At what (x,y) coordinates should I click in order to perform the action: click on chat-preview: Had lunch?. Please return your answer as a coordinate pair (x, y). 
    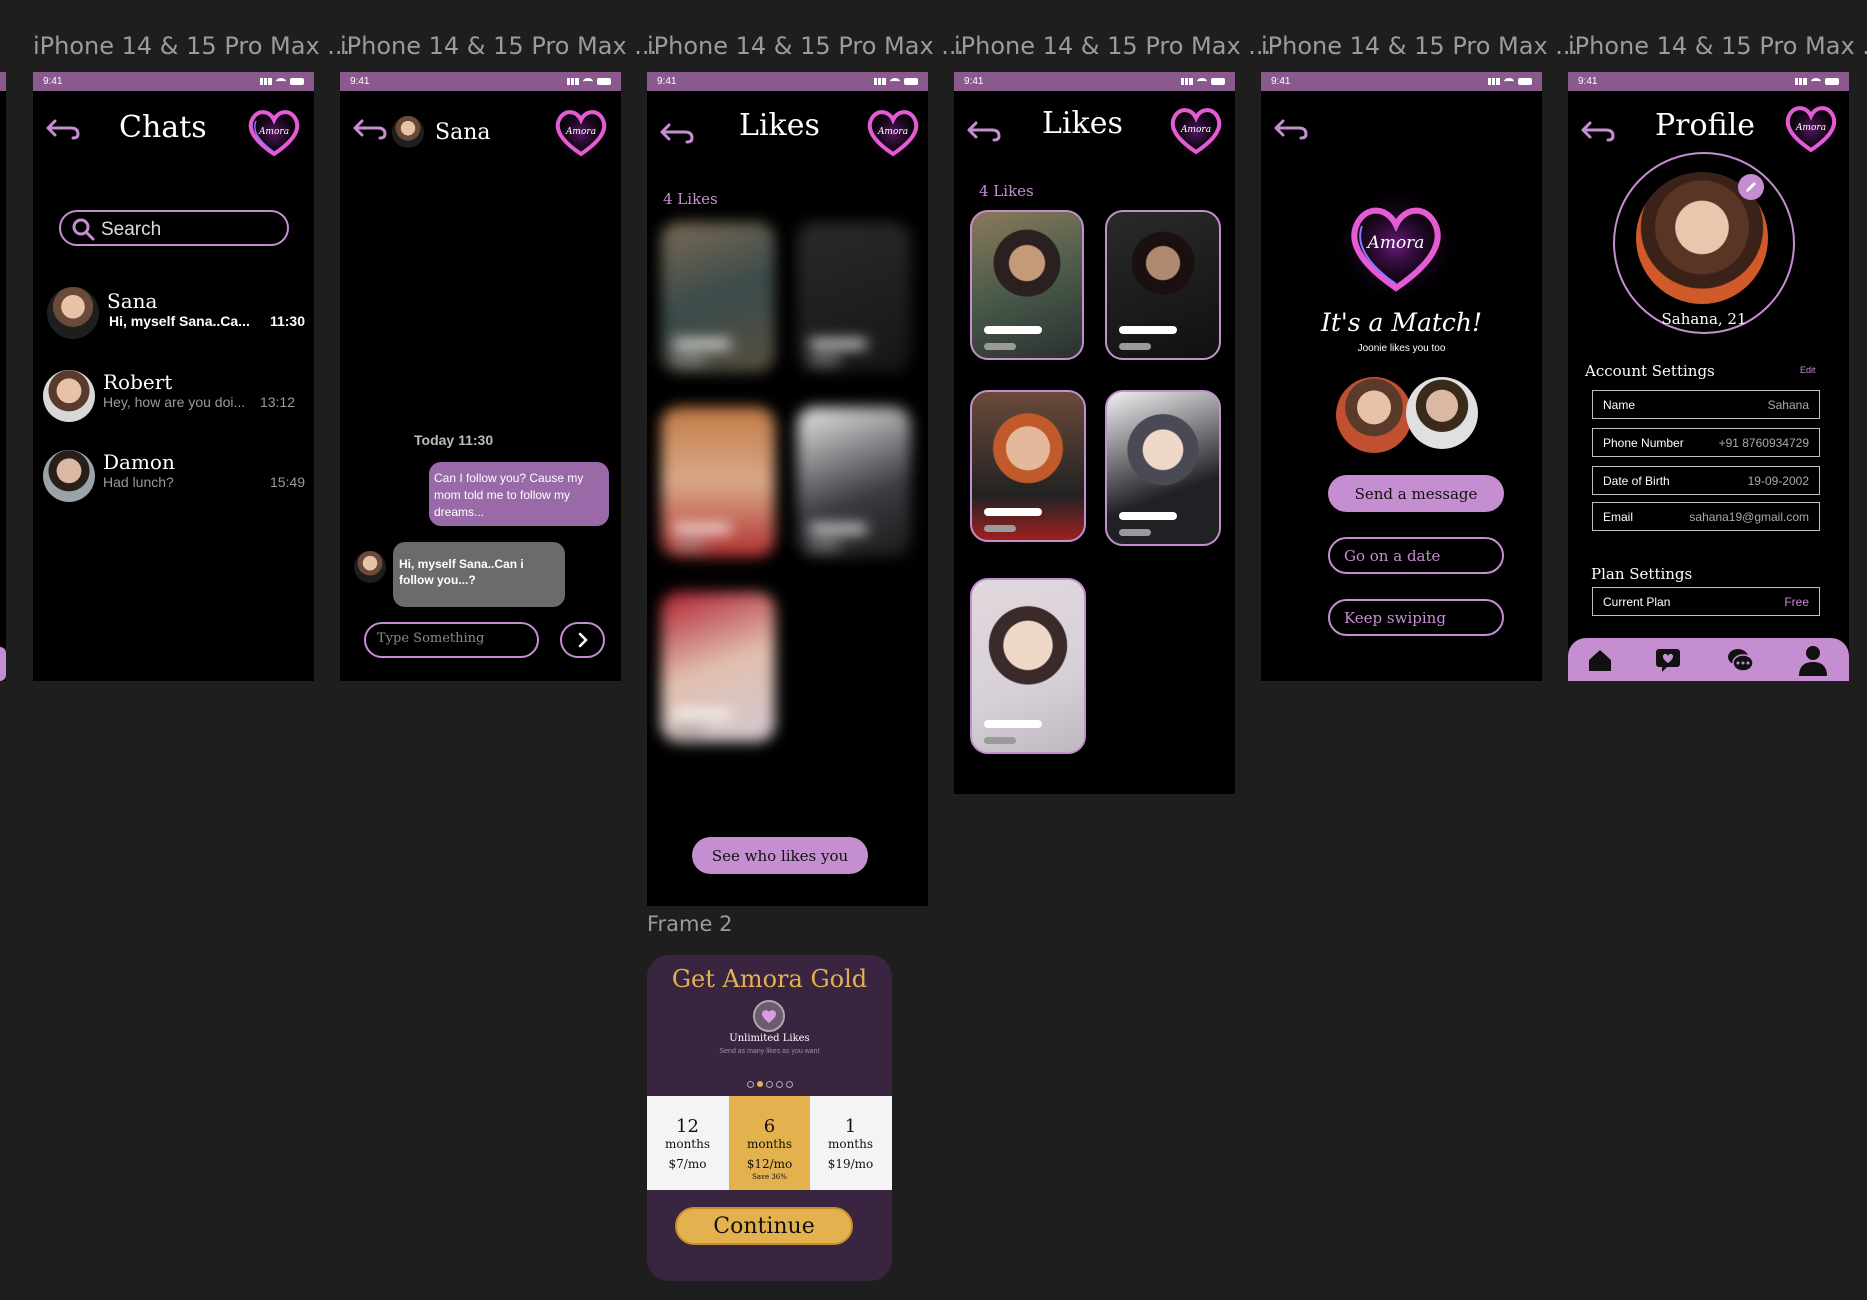
    Looking at the image, I should click on (138, 482).